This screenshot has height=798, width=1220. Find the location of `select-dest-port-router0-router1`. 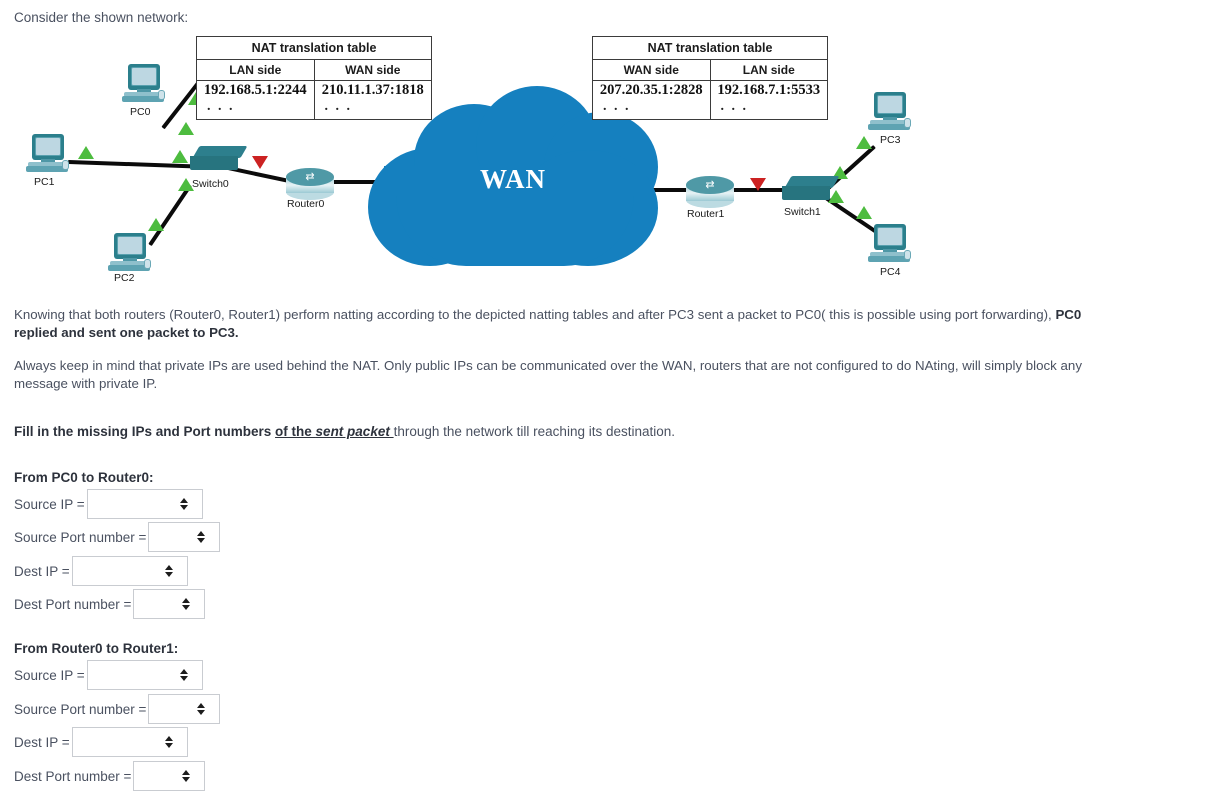

select-dest-port-router0-router1 is located at coordinates (169, 776).